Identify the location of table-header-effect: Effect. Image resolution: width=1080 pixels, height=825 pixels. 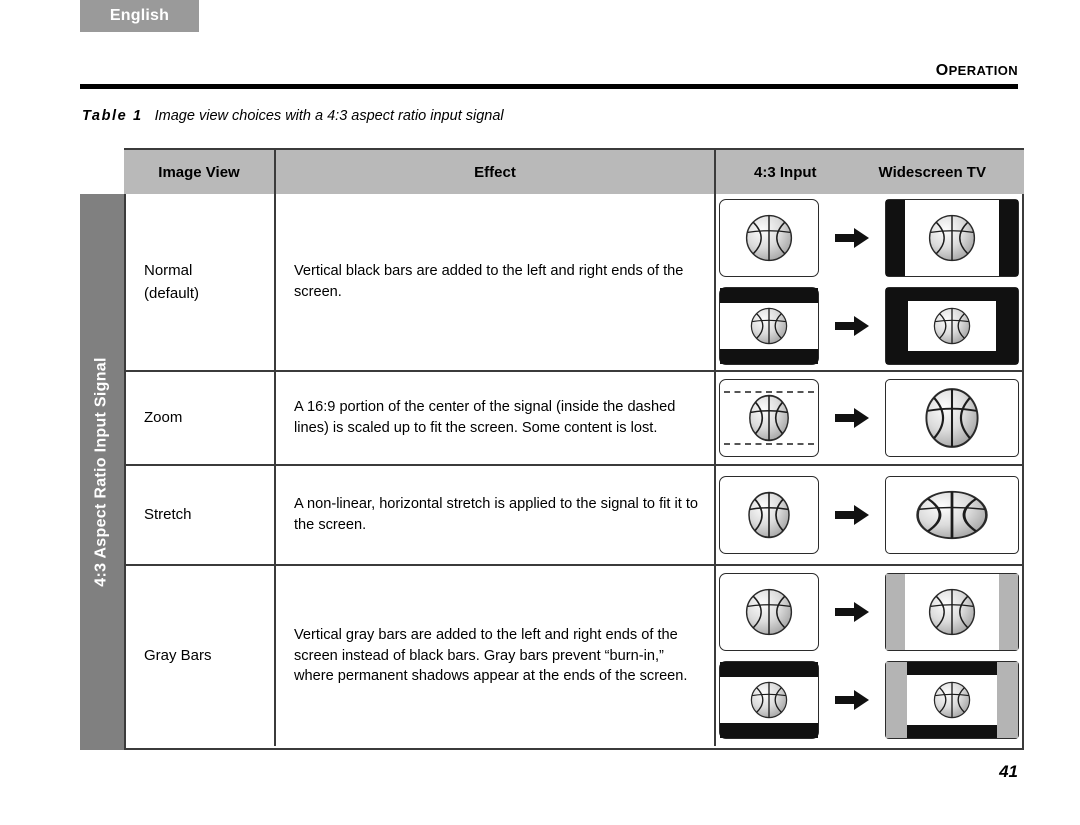
(496, 172).